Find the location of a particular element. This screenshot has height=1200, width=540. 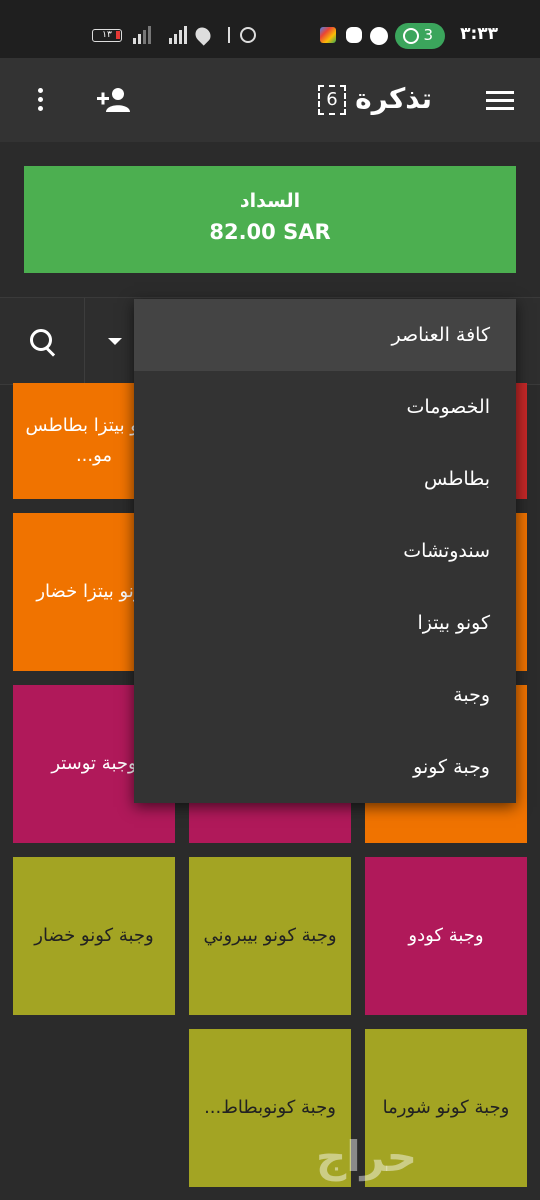

dropdown-item-all: كافة العناصر is located at coordinates (325, 335).